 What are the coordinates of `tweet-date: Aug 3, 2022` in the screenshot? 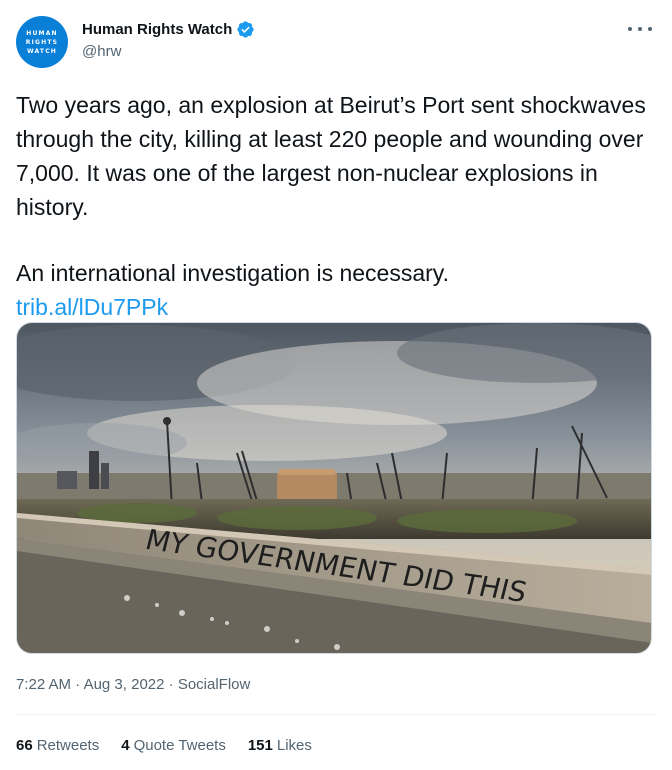 It's located at (124, 684).